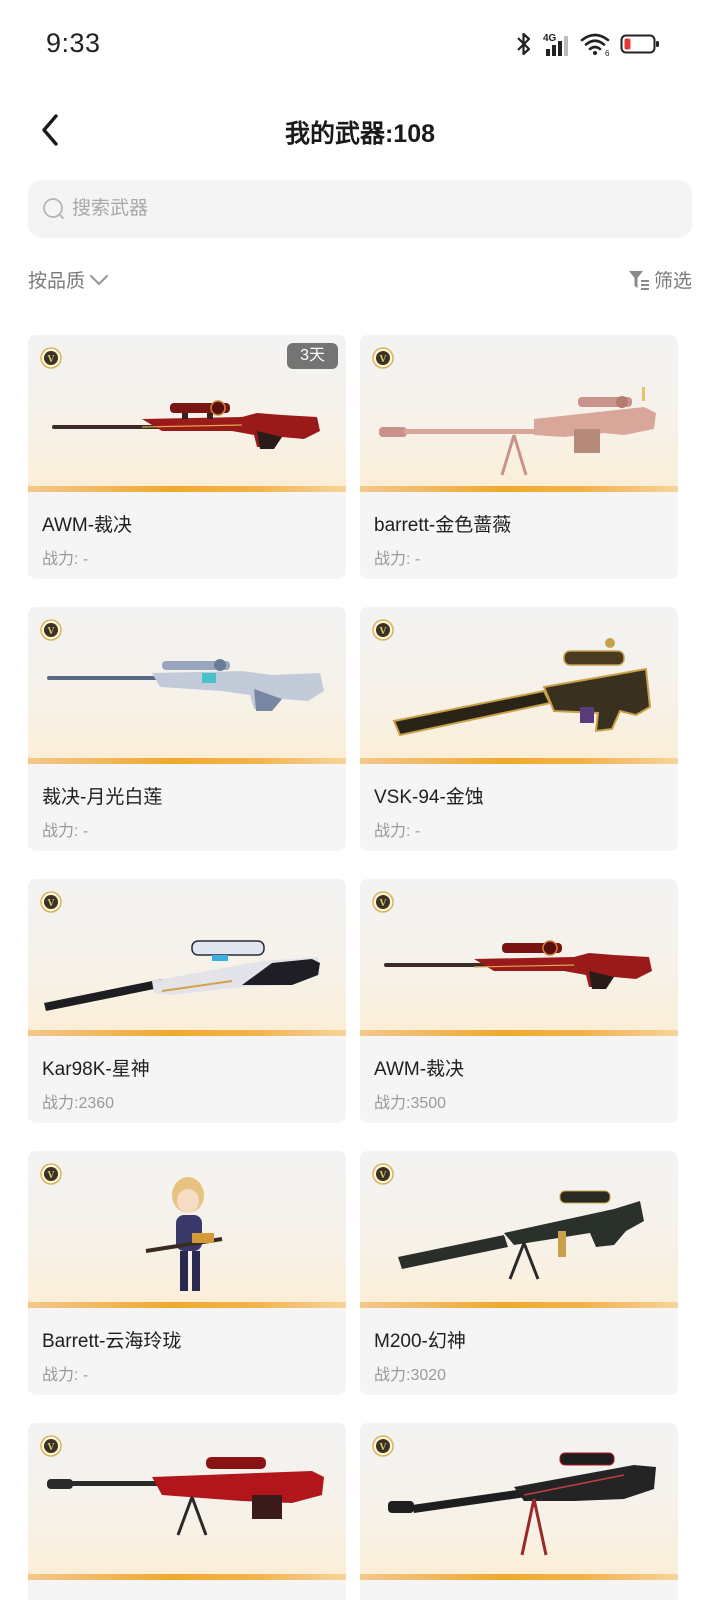  Describe the element at coordinates (112, 1341) in the screenshot. I see `weapon-name: Barrett-云海玲珑` at that location.